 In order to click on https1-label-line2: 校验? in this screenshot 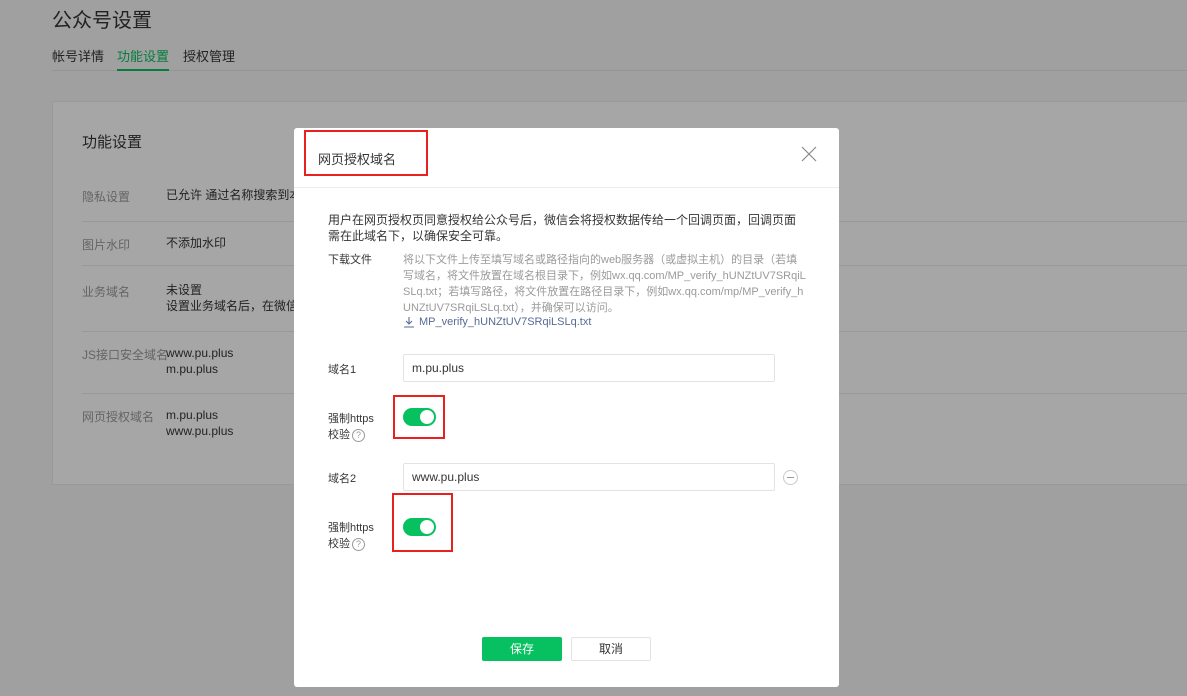, I will do `click(346, 434)`.